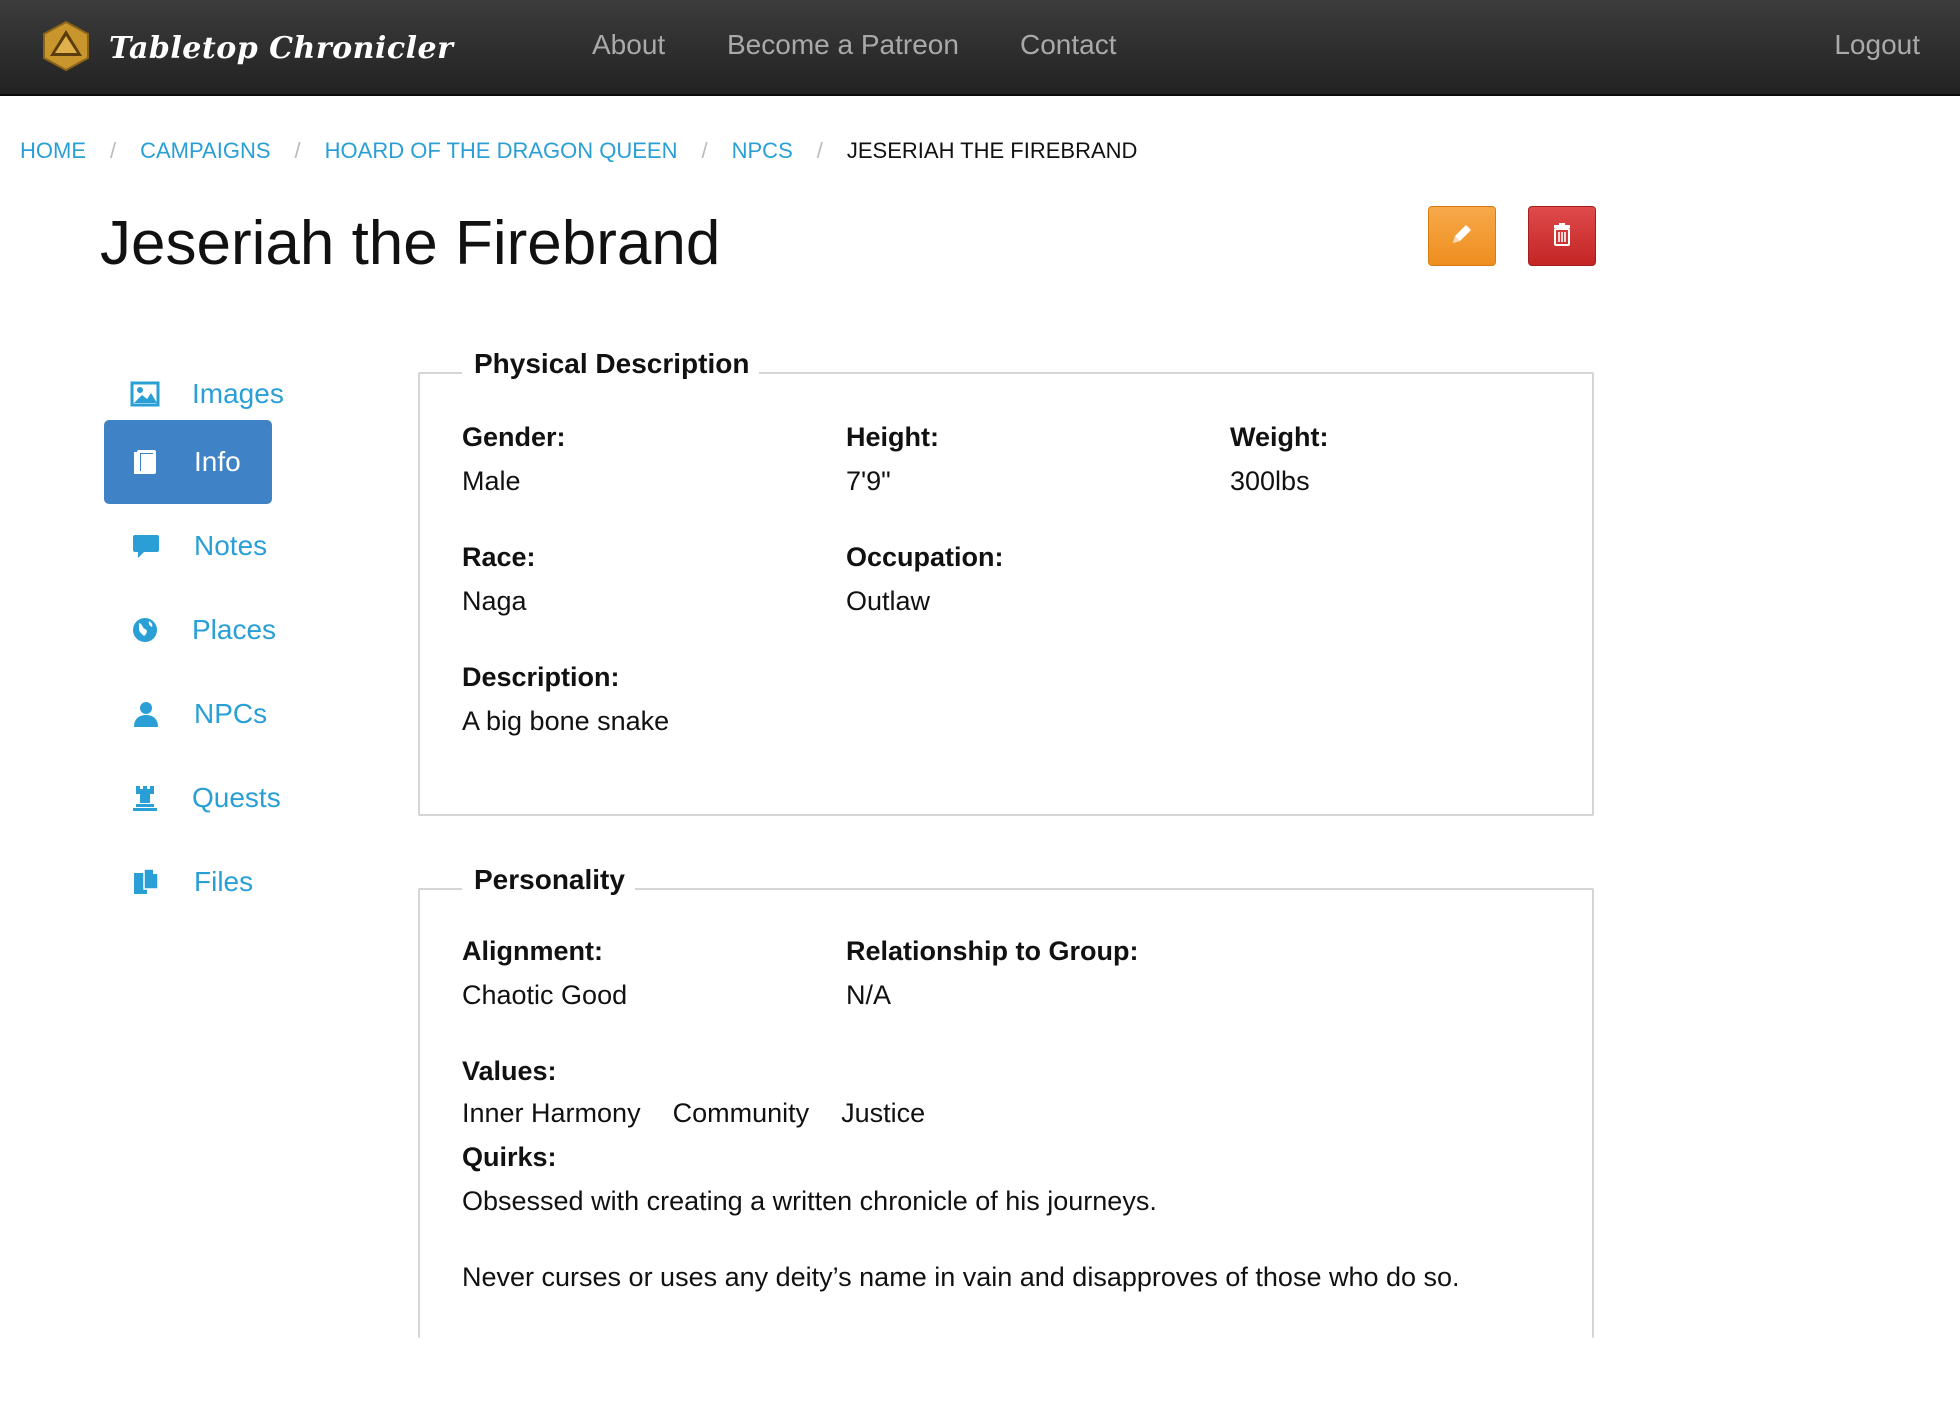  I want to click on breadcrumb-npcs: NPCS, so click(762, 151).